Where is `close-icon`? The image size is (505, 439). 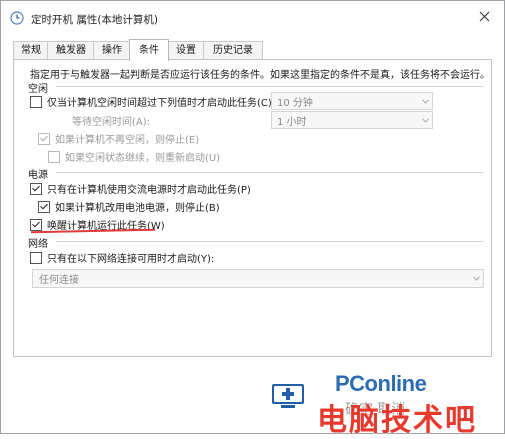
close-icon is located at coordinates (484, 16).